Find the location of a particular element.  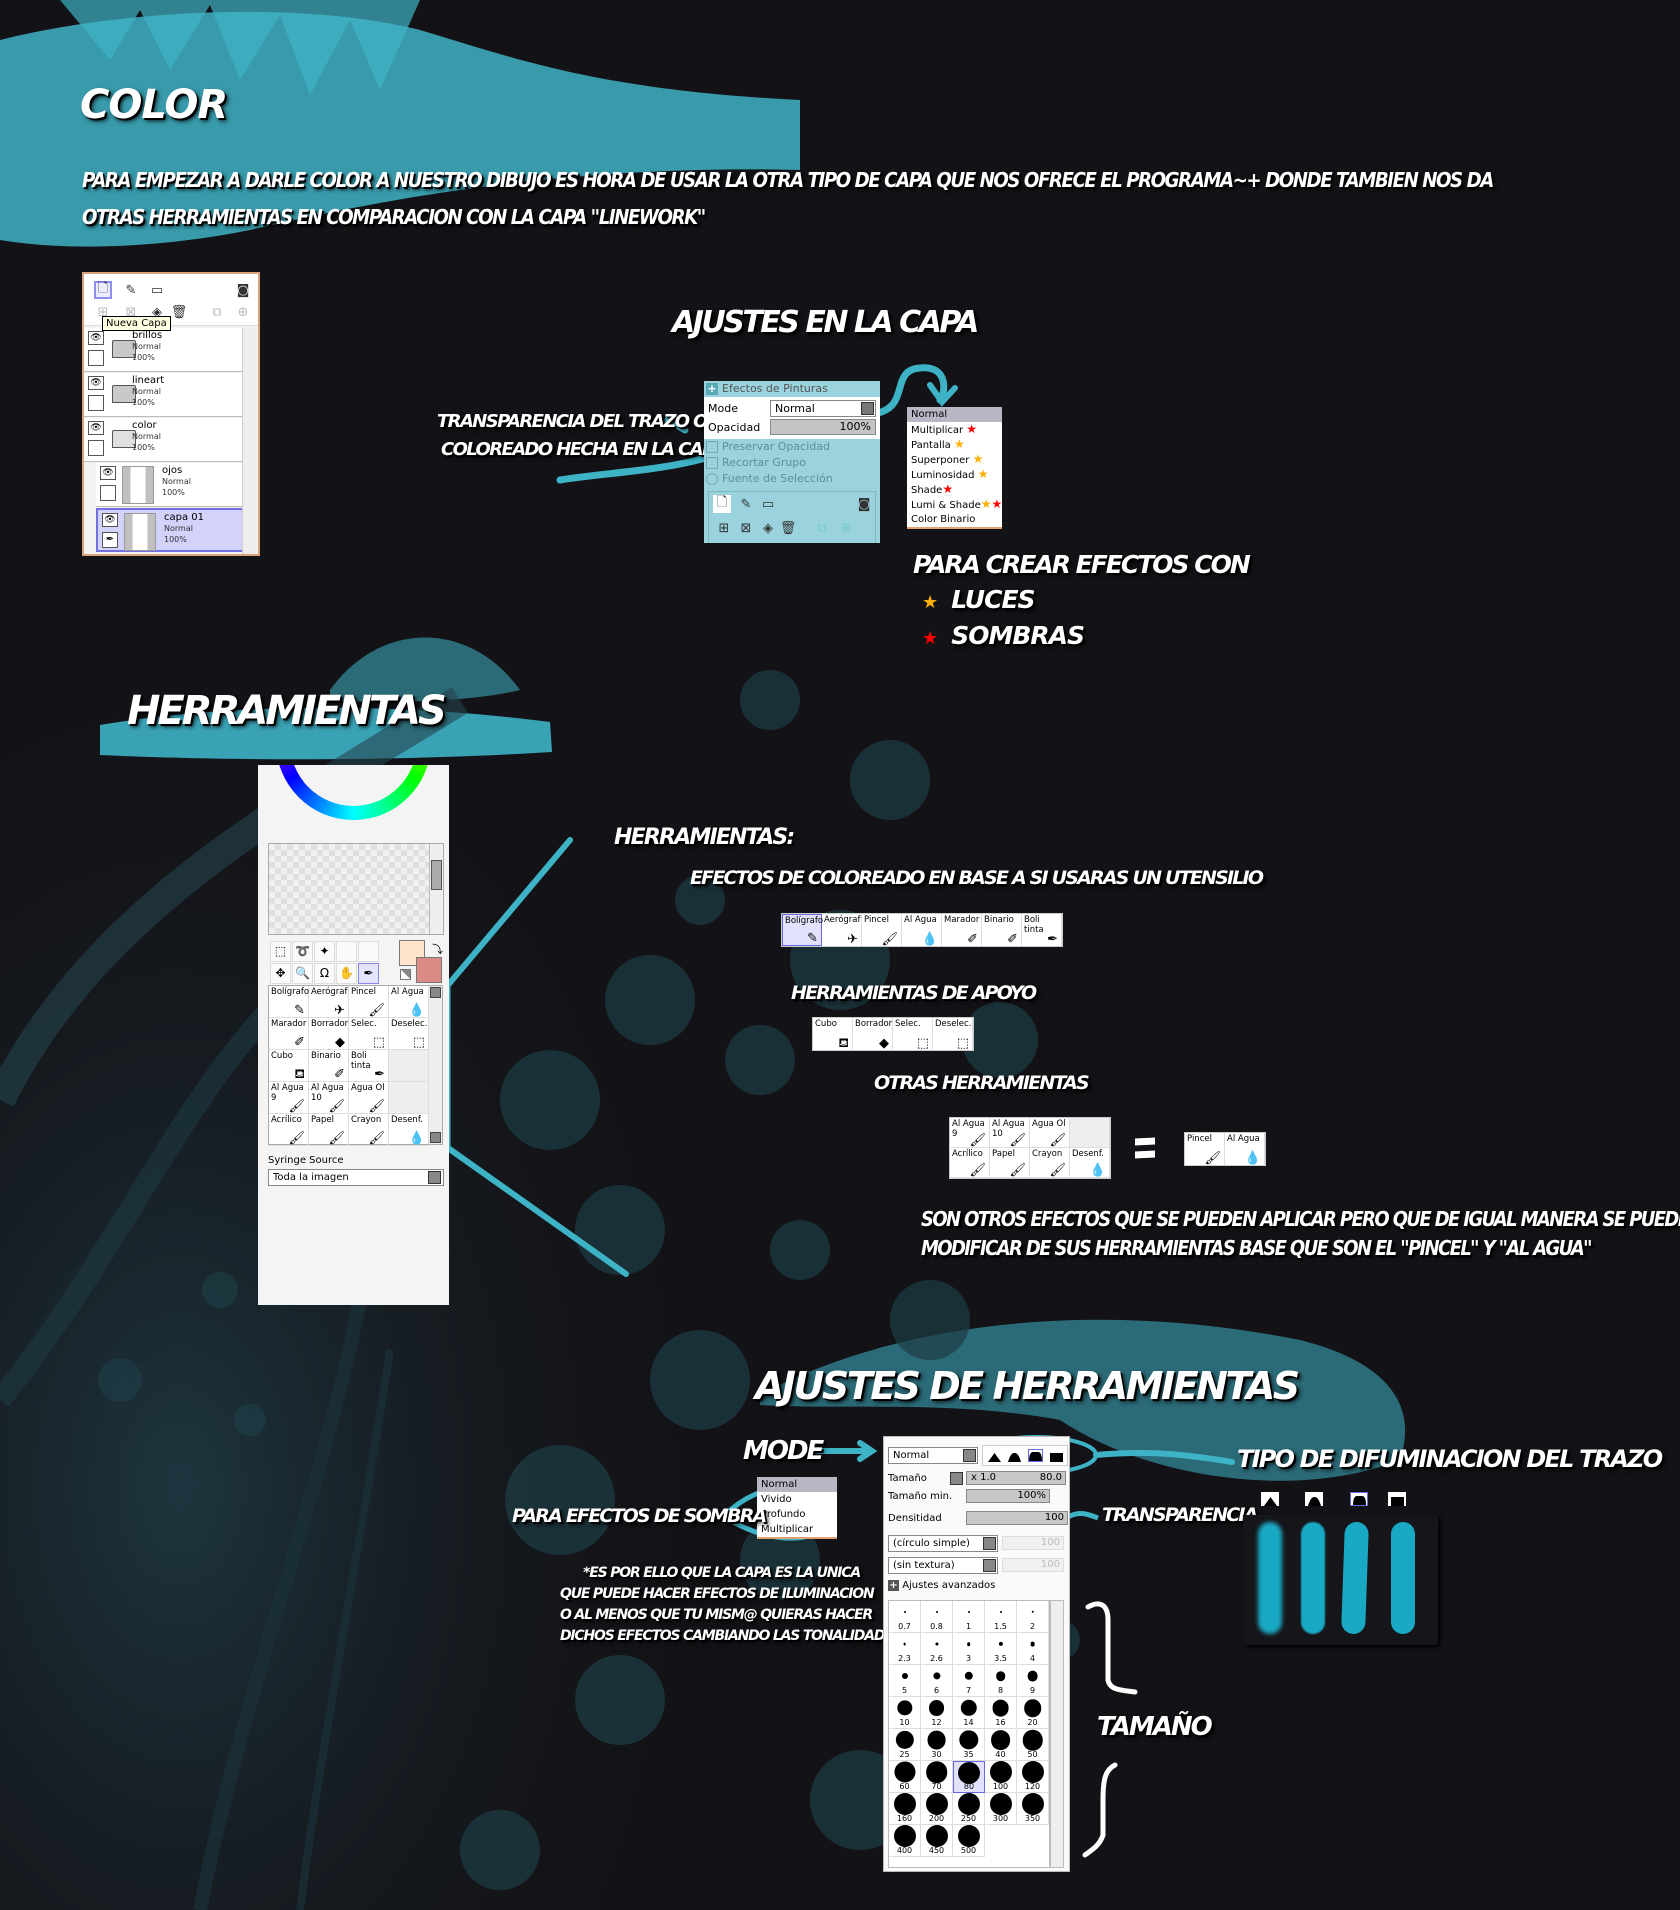

brush-size-option: 2 is located at coordinates (1033, 1617).